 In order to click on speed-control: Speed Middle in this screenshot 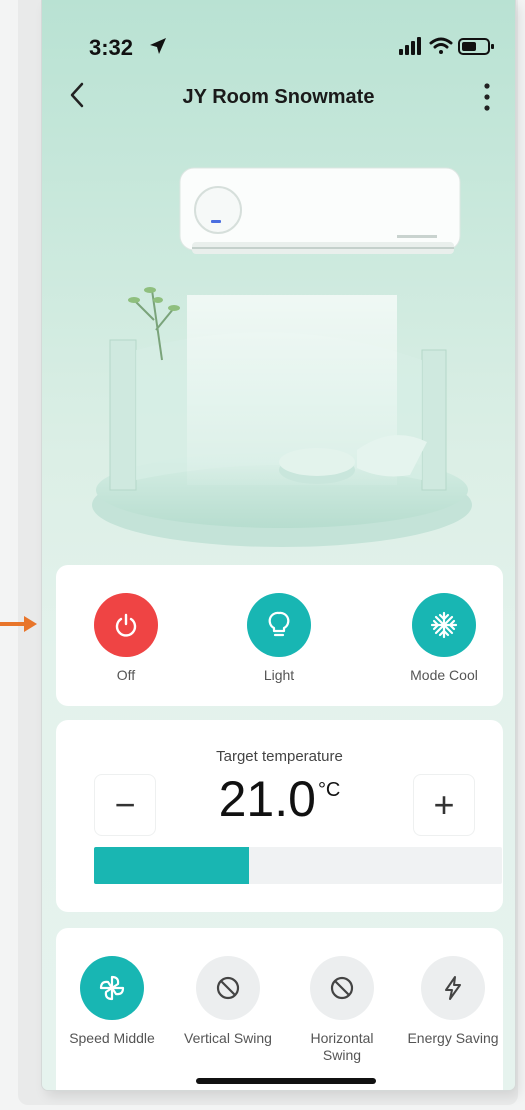, I will do `click(112, 1001)`.